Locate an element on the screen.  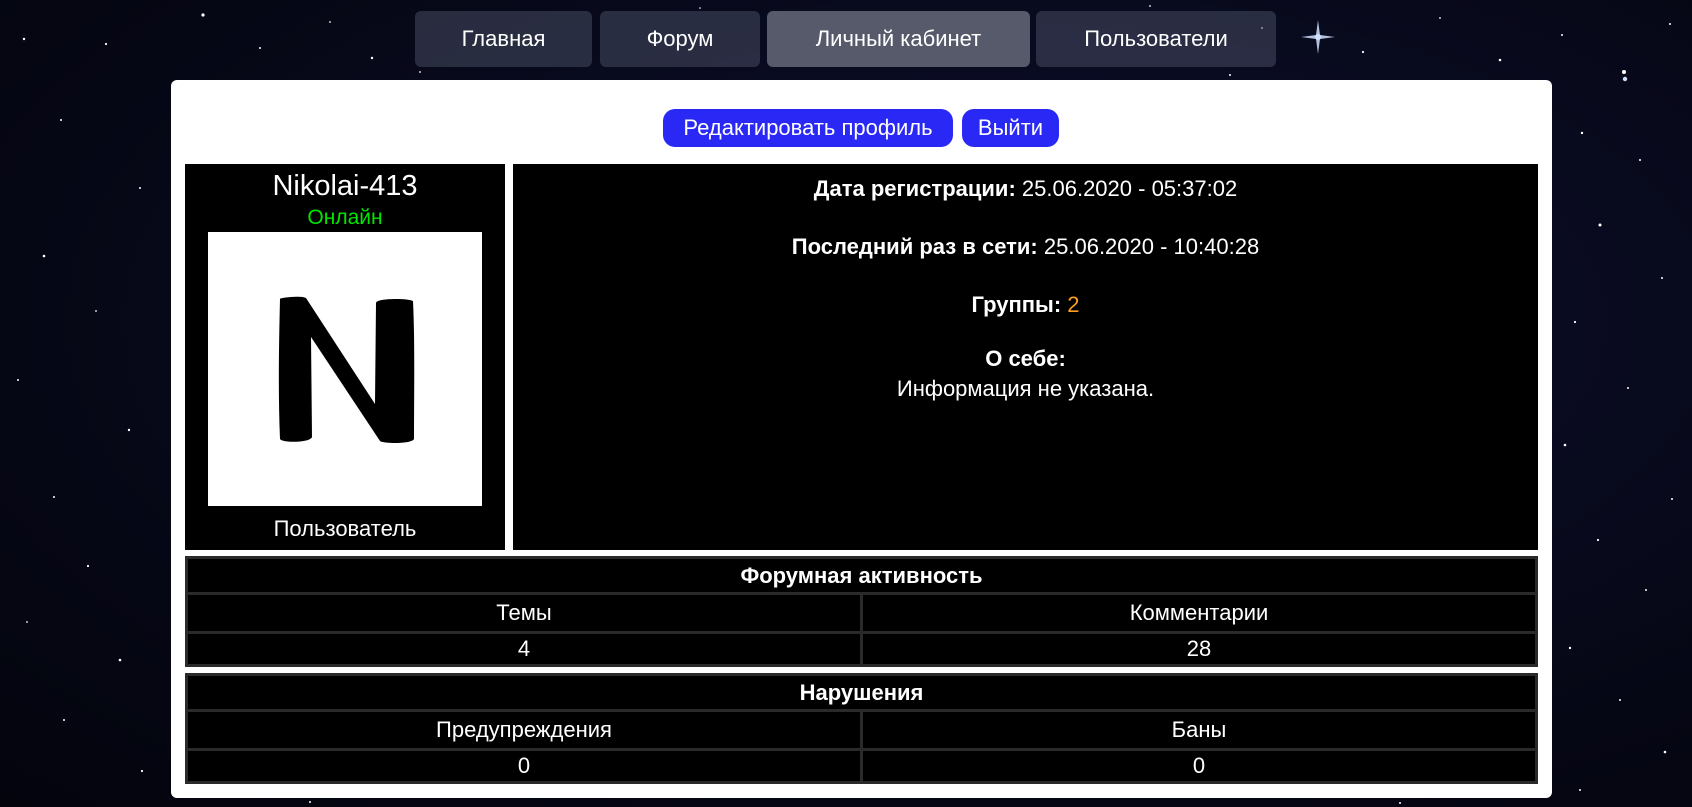
last-seen-label: Последний раз в сети: is located at coordinates (914, 246).